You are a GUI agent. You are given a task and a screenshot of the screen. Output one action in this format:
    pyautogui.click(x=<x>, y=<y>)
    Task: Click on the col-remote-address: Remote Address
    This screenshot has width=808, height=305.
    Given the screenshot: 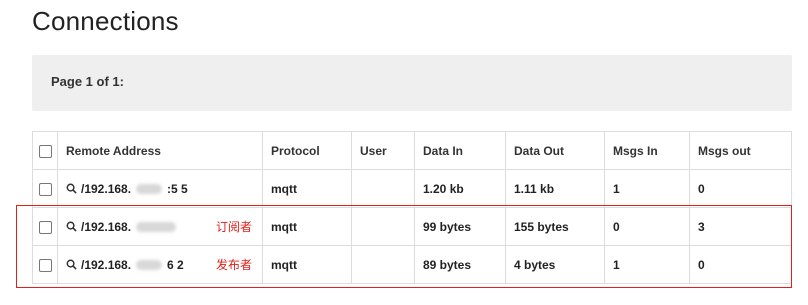 What is the action you would take?
    pyautogui.click(x=160, y=150)
    